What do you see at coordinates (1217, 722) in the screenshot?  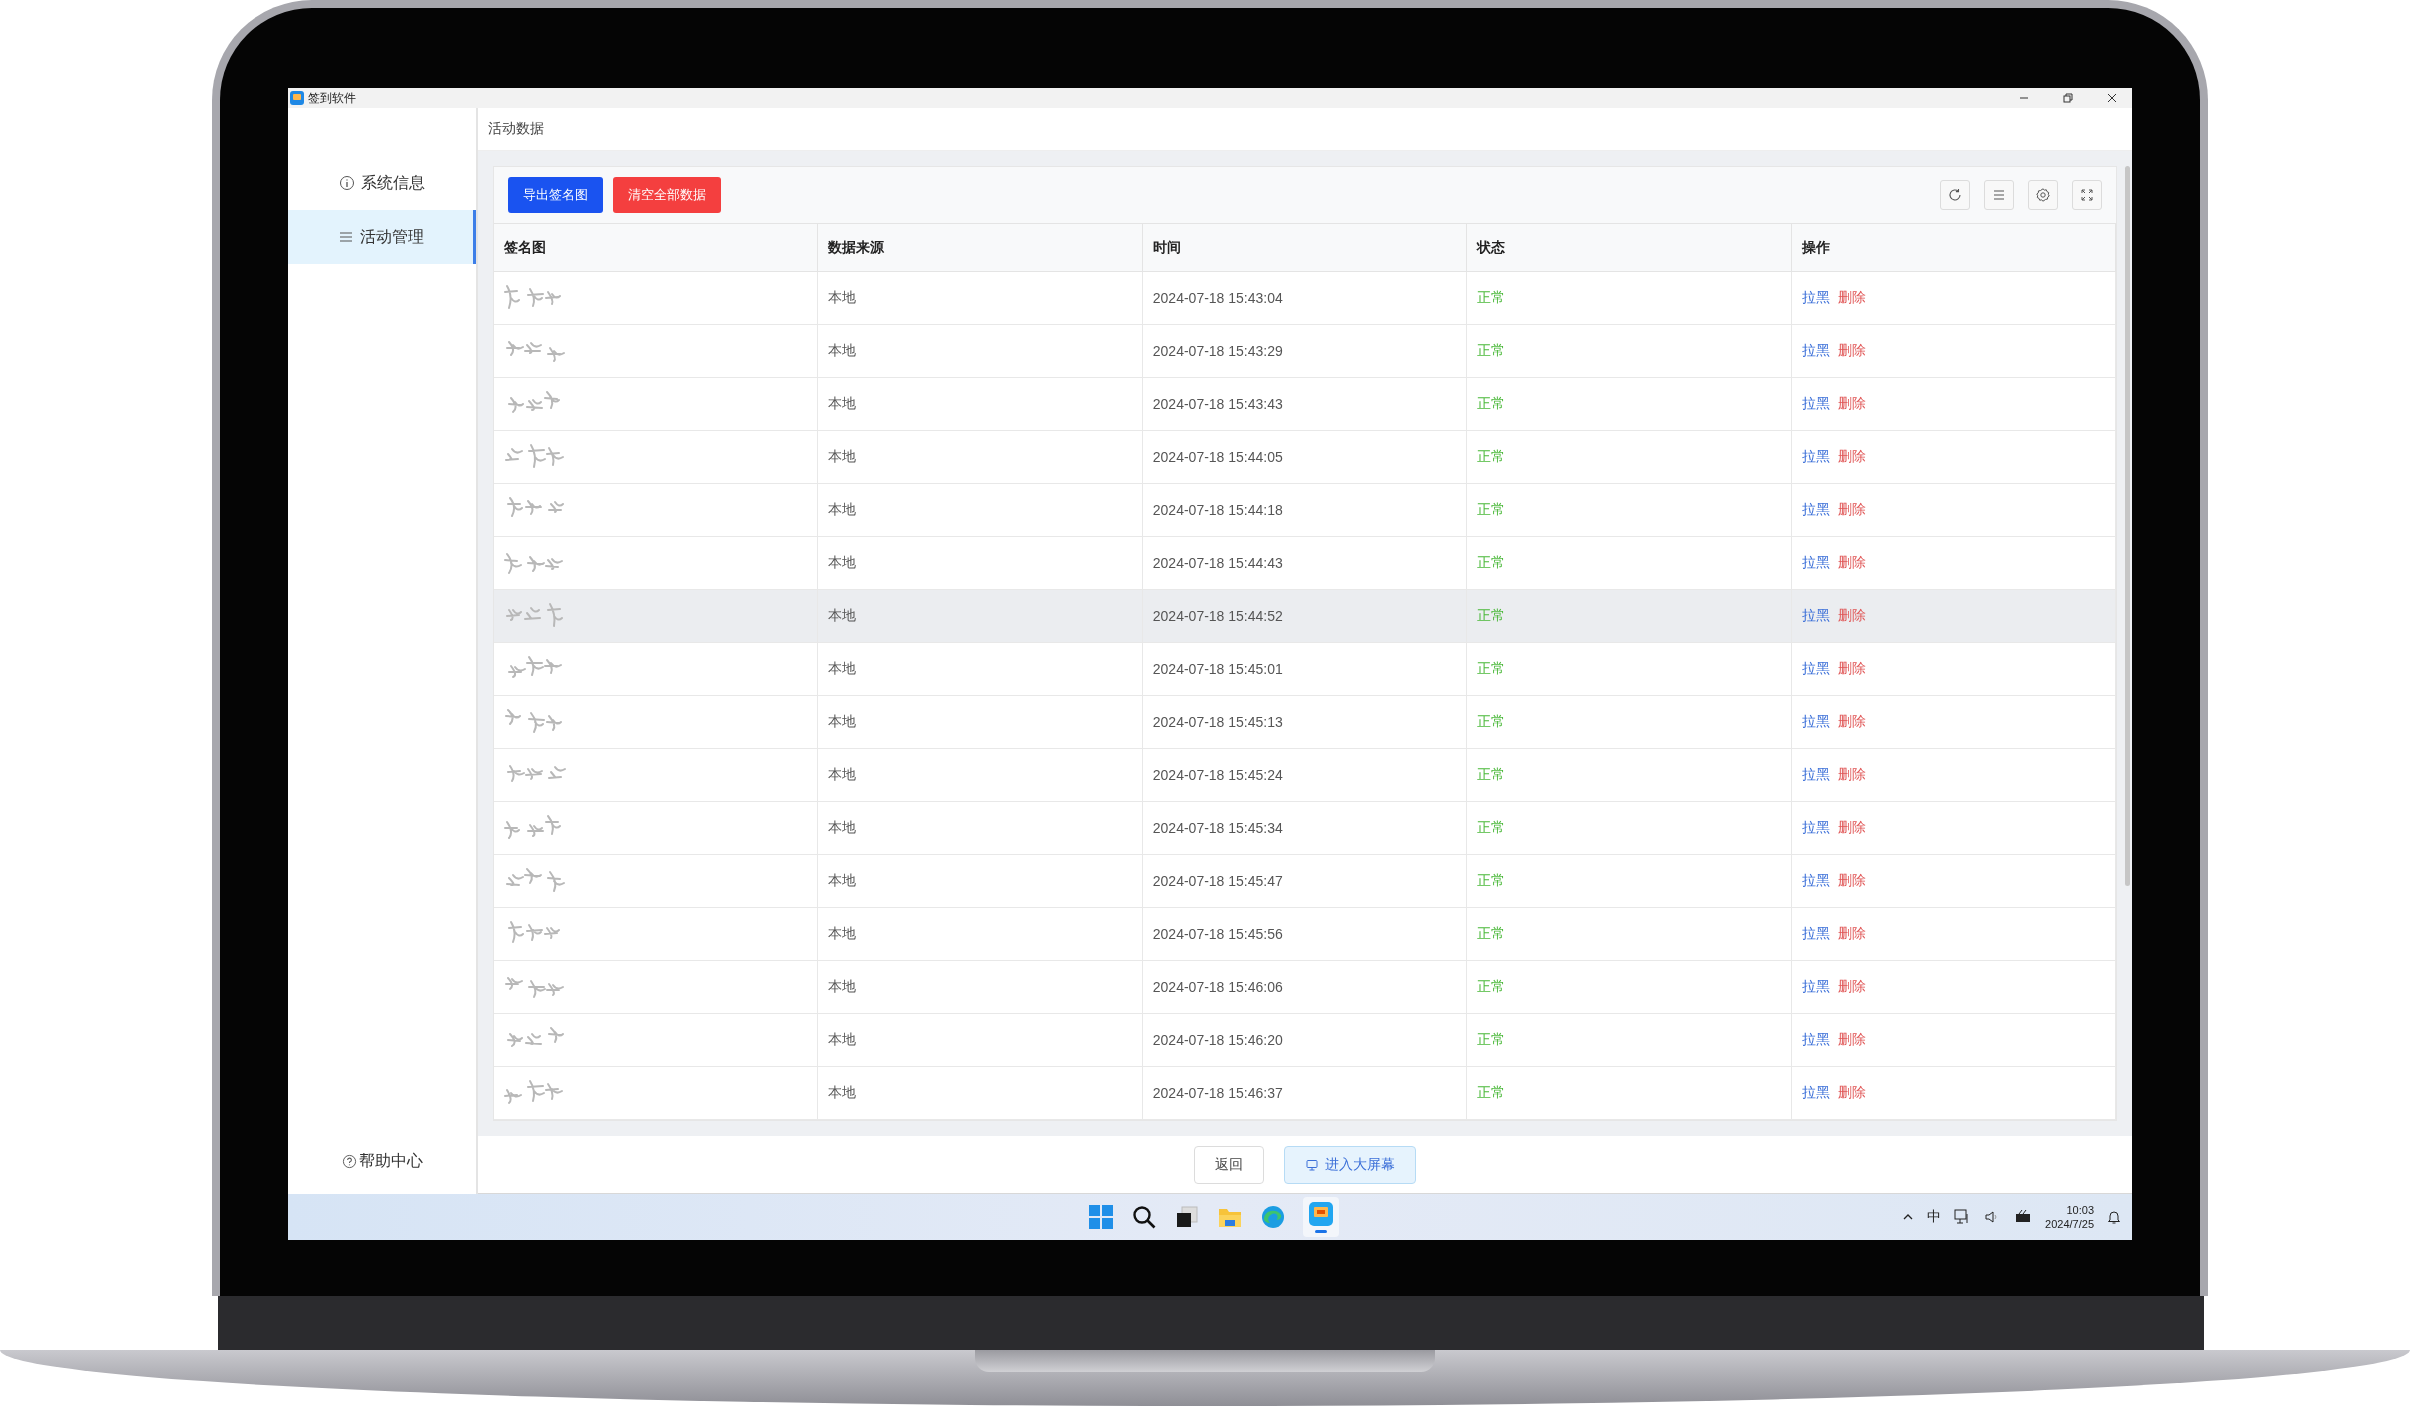 I see `table-cell: 2024-07-18 15:45:13` at bounding box center [1217, 722].